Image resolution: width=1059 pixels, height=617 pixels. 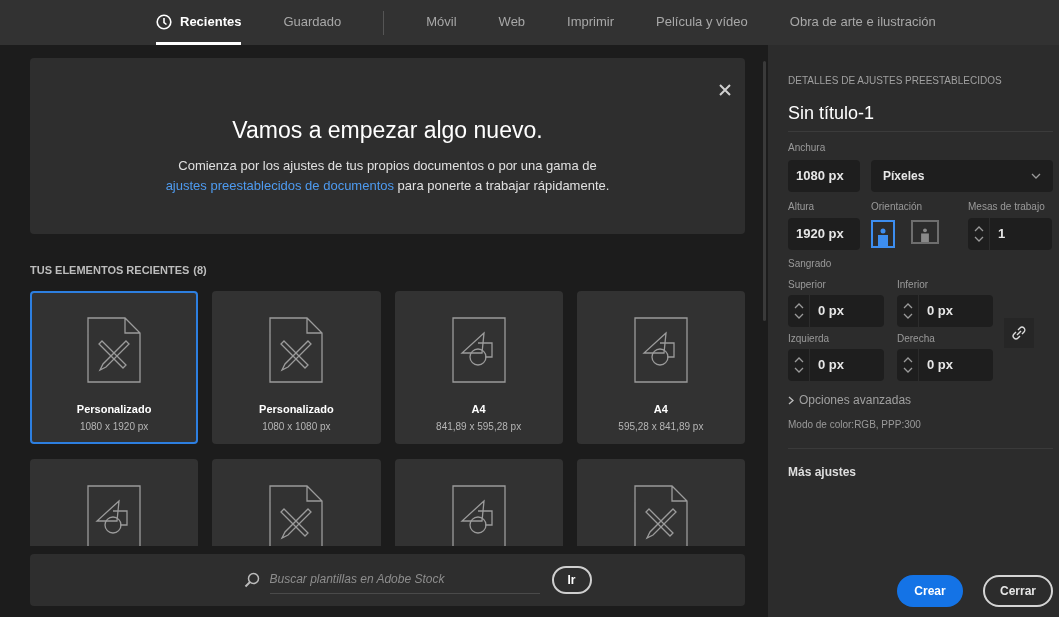 What do you see at coordinates (862, 26) in the screenshot?
I see `category-tab: Obra de arte e ilustración` at bounding box center [862, 26].